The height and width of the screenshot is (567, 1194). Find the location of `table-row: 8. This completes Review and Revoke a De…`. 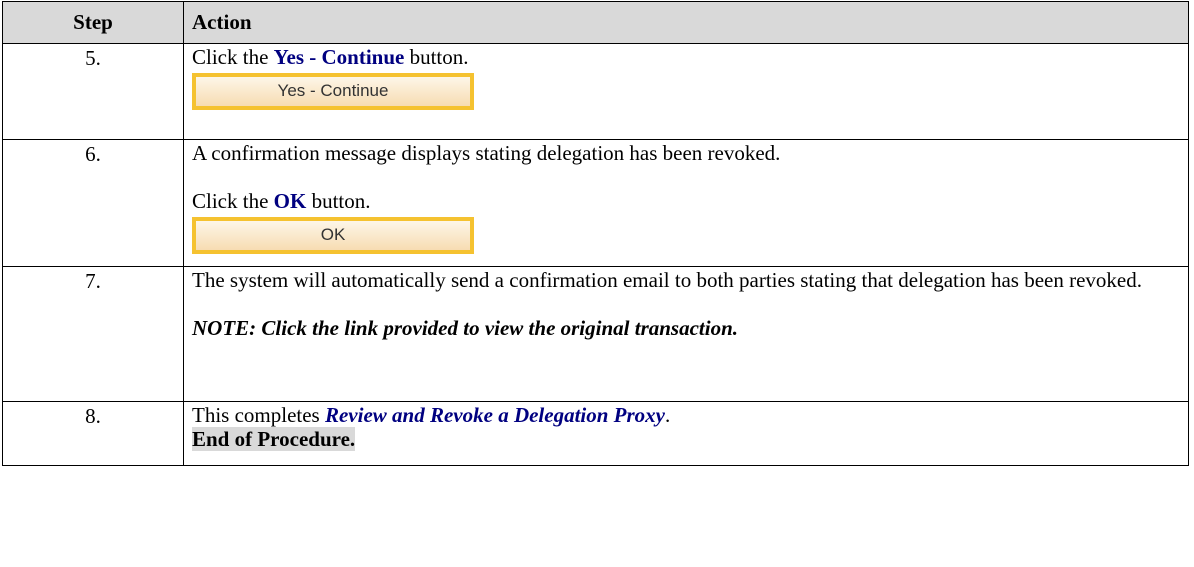

table-row: 8. This completes Review and Revoke a De… is located at coordinates (595, 433).